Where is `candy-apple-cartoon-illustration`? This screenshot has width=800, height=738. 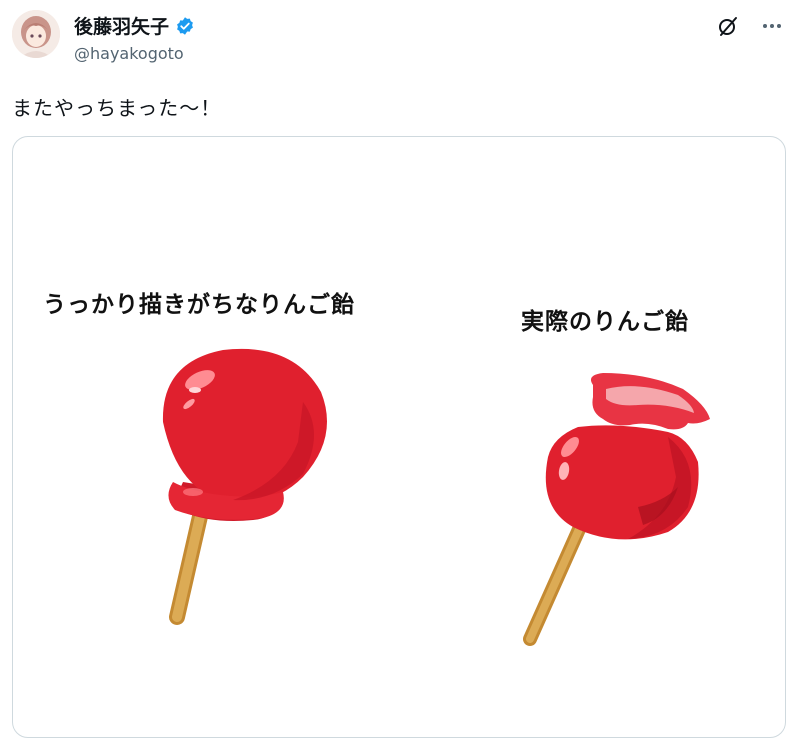 candy-apple-cartoon-illustration is located at coordinates (244, 486).